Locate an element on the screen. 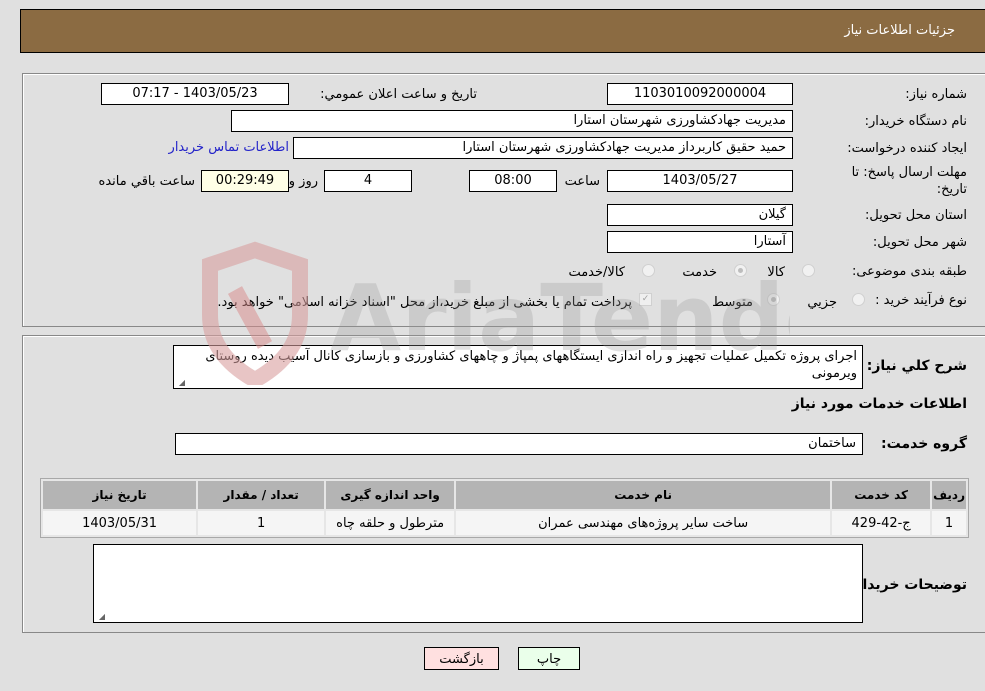 Image resolution: width=985 pixels, height=691 pixels. process-option-medium: متوسط is located at coordinates (732, 302).